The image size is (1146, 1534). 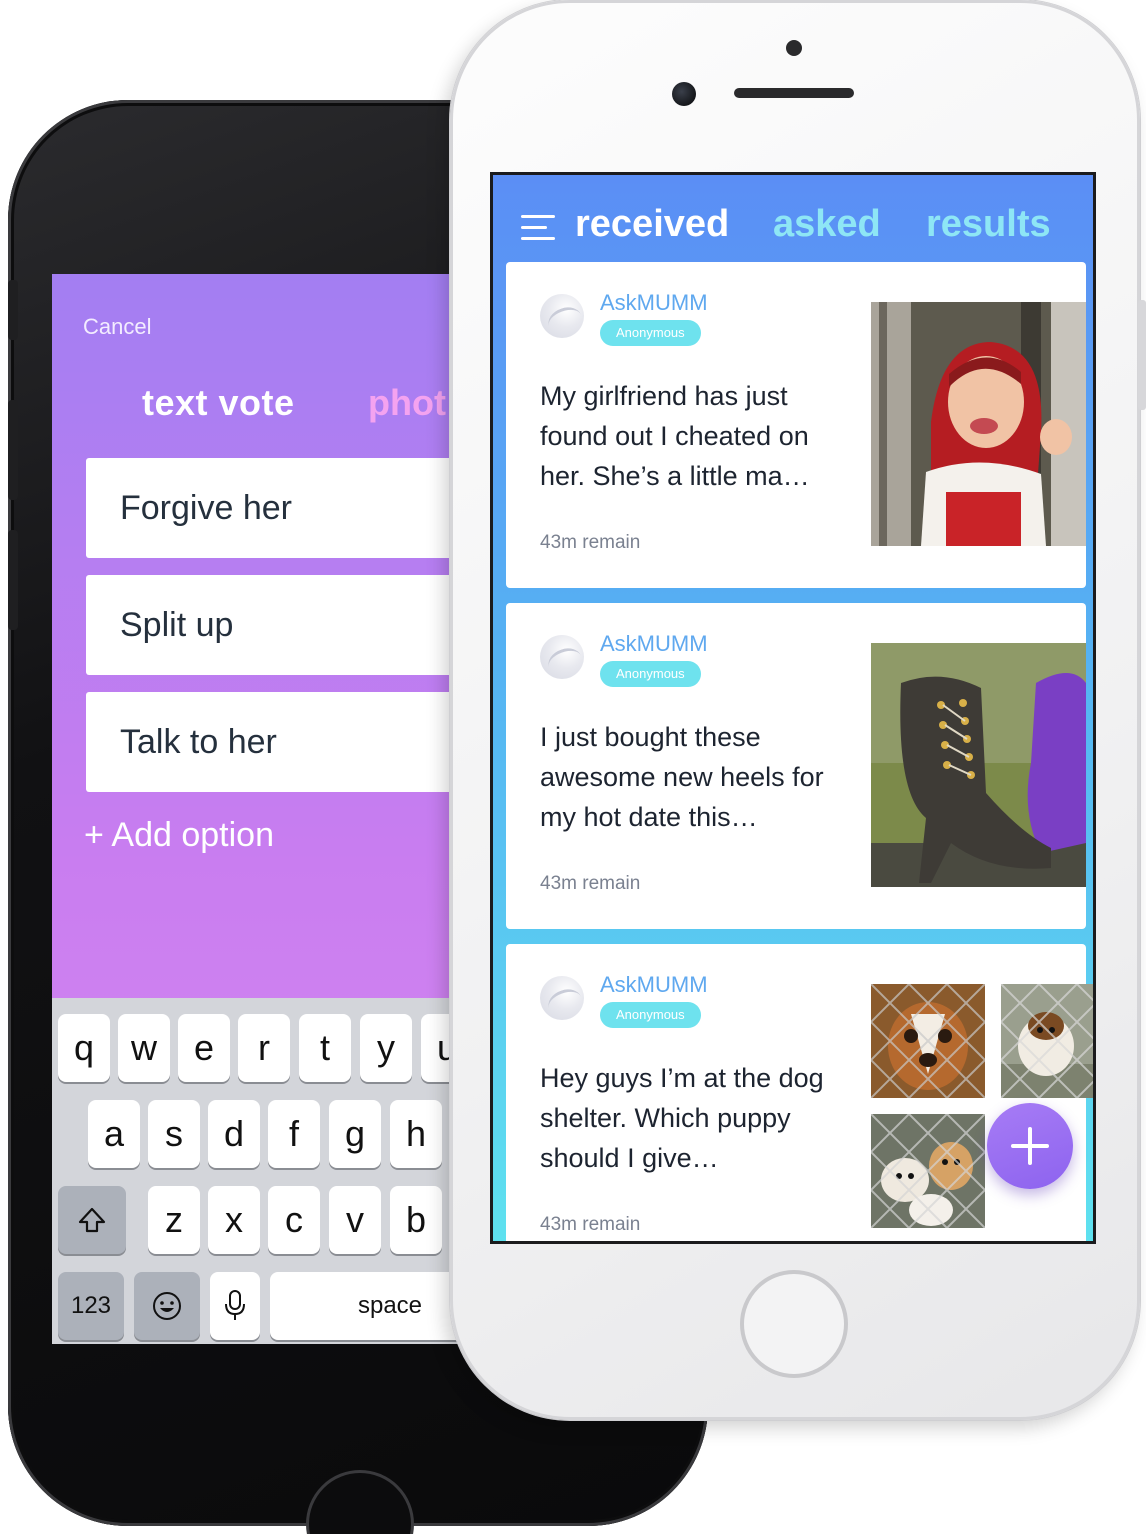 What do you see at coordinates (117, 327) in the screenshot?
I see `cancel-button: Cancel` at bounding box center [117, 327].